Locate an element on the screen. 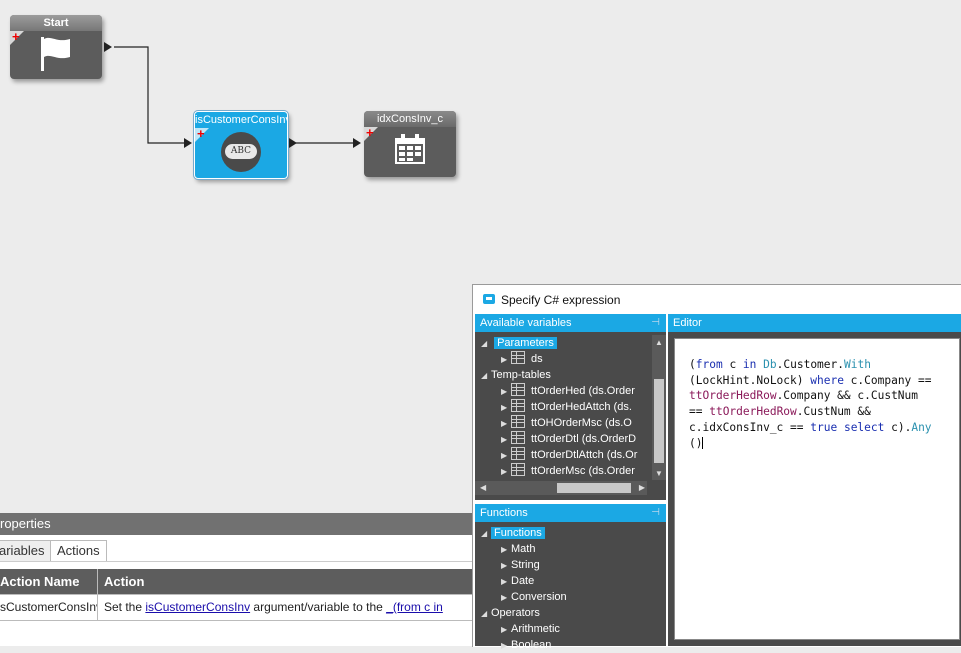 The width and height of the screenshot is (961, 653). tree-item-operators: ◢ Operators is located at coordinates (570, 613).